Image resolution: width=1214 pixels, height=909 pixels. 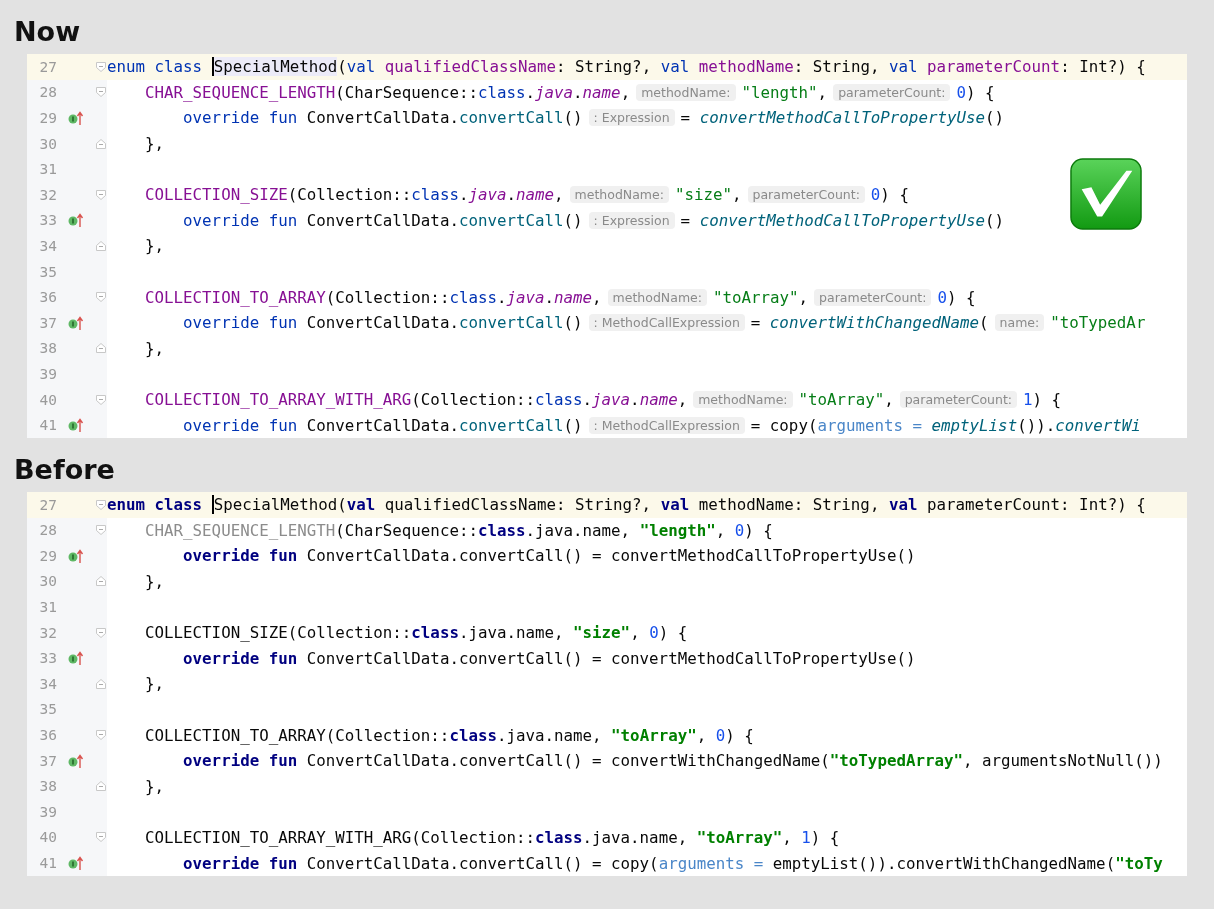 I want to click on code-text: 1) {, so click(x=1042, y=399).